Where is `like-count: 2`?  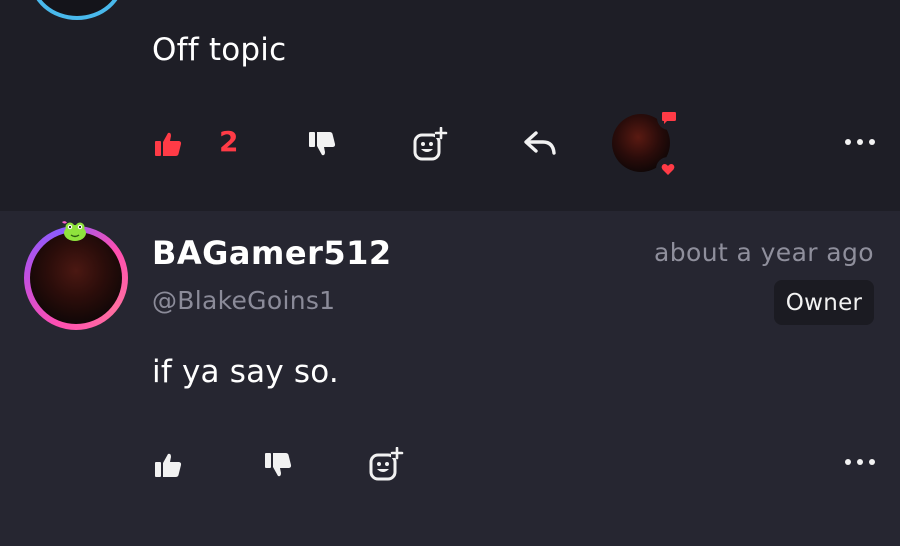
like-count: 2 is located at coordinates (229, 141).